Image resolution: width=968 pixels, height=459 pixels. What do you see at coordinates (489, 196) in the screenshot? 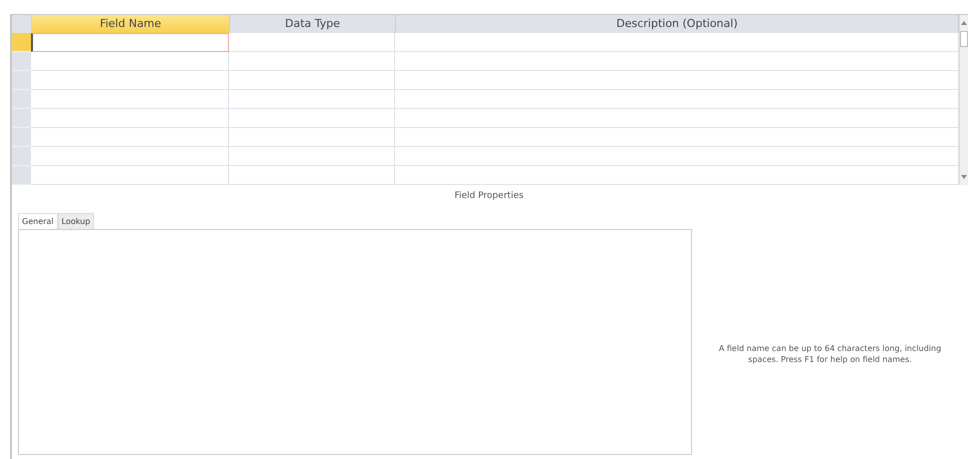
I see `section-title: Field Properties` at bounding box center [489, 196].